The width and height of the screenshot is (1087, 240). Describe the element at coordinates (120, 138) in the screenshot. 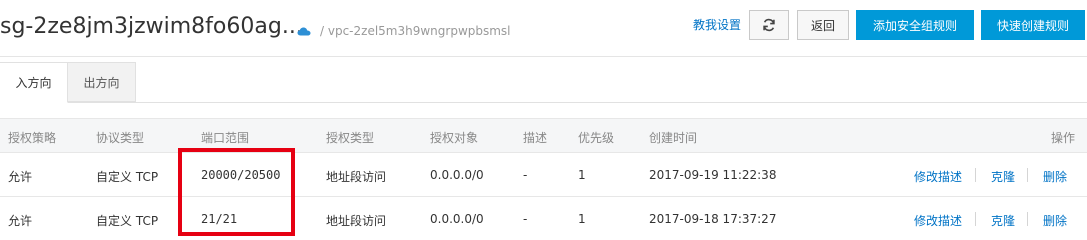

I see `column-header-protocol: 协议类型` at that location.